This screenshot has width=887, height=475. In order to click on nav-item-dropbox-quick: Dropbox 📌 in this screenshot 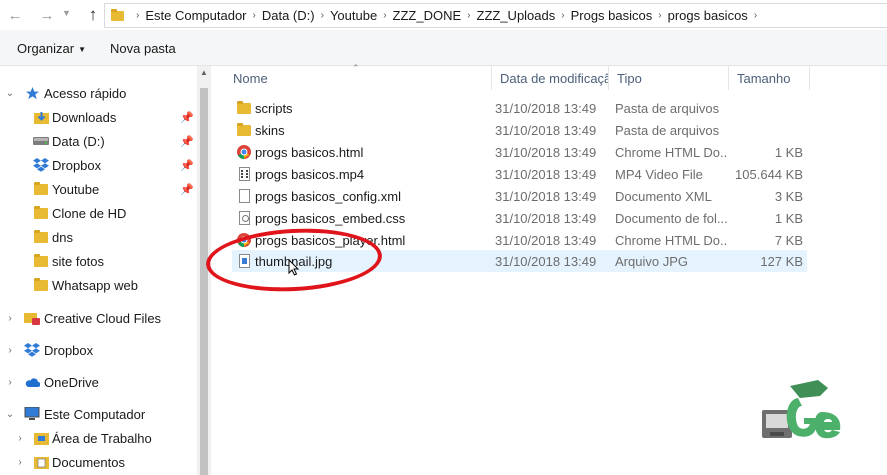, I will do `click(98, 165)`.